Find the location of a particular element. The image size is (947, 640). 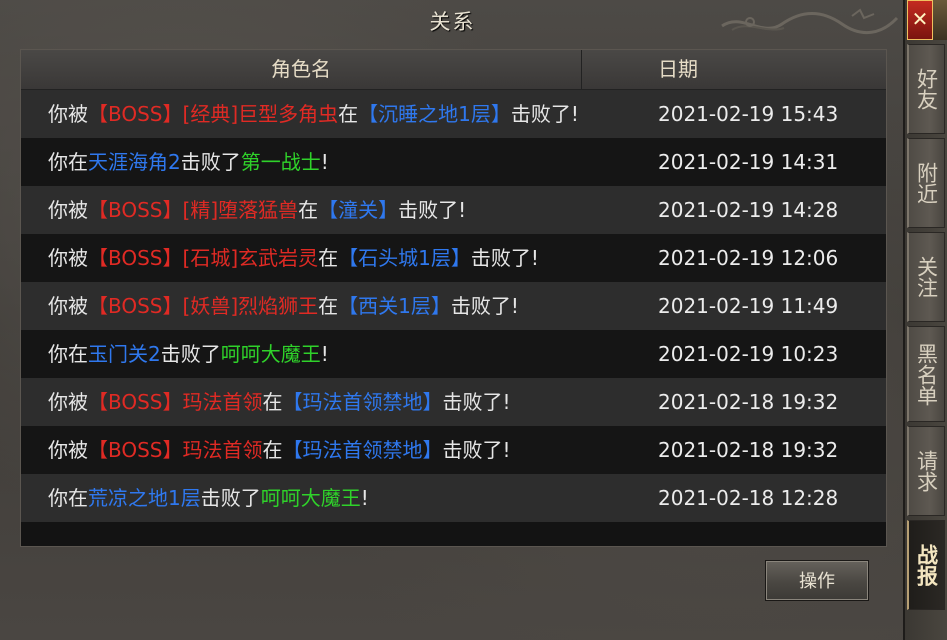

tab-blacklist: 黑名单 is located at coordinates (926, 374).